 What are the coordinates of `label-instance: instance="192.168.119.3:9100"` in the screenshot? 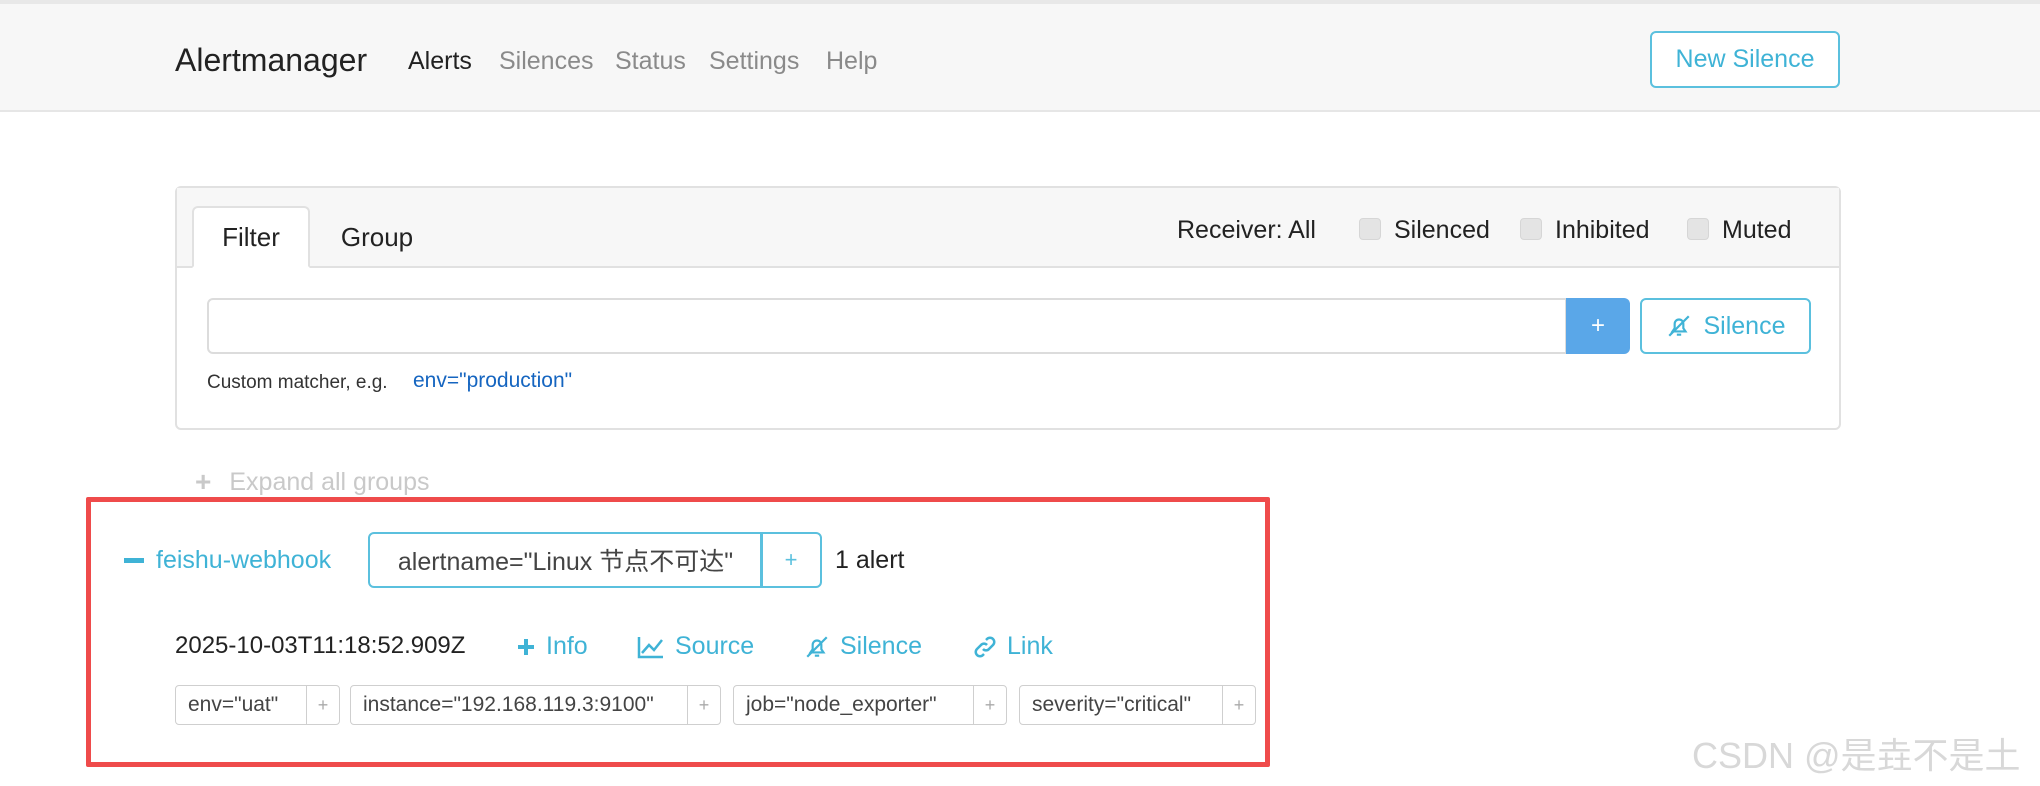 It's located at (519, 705).